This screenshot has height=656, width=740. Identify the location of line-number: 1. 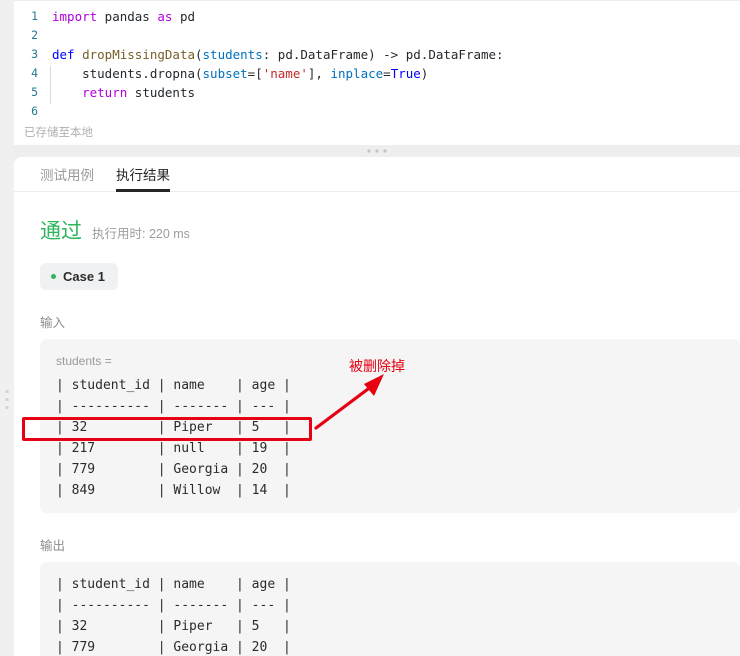
(34, 16).